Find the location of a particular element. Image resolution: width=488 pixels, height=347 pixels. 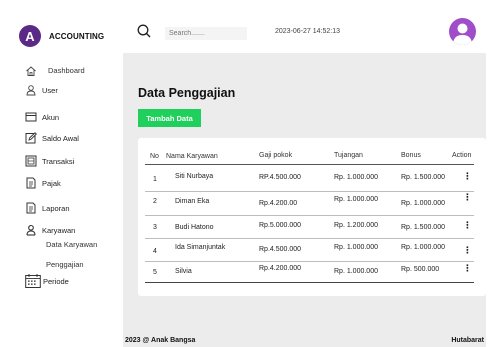

sidebar-subitem-penggajian: Penggajian is located at coordinates (65, 264).